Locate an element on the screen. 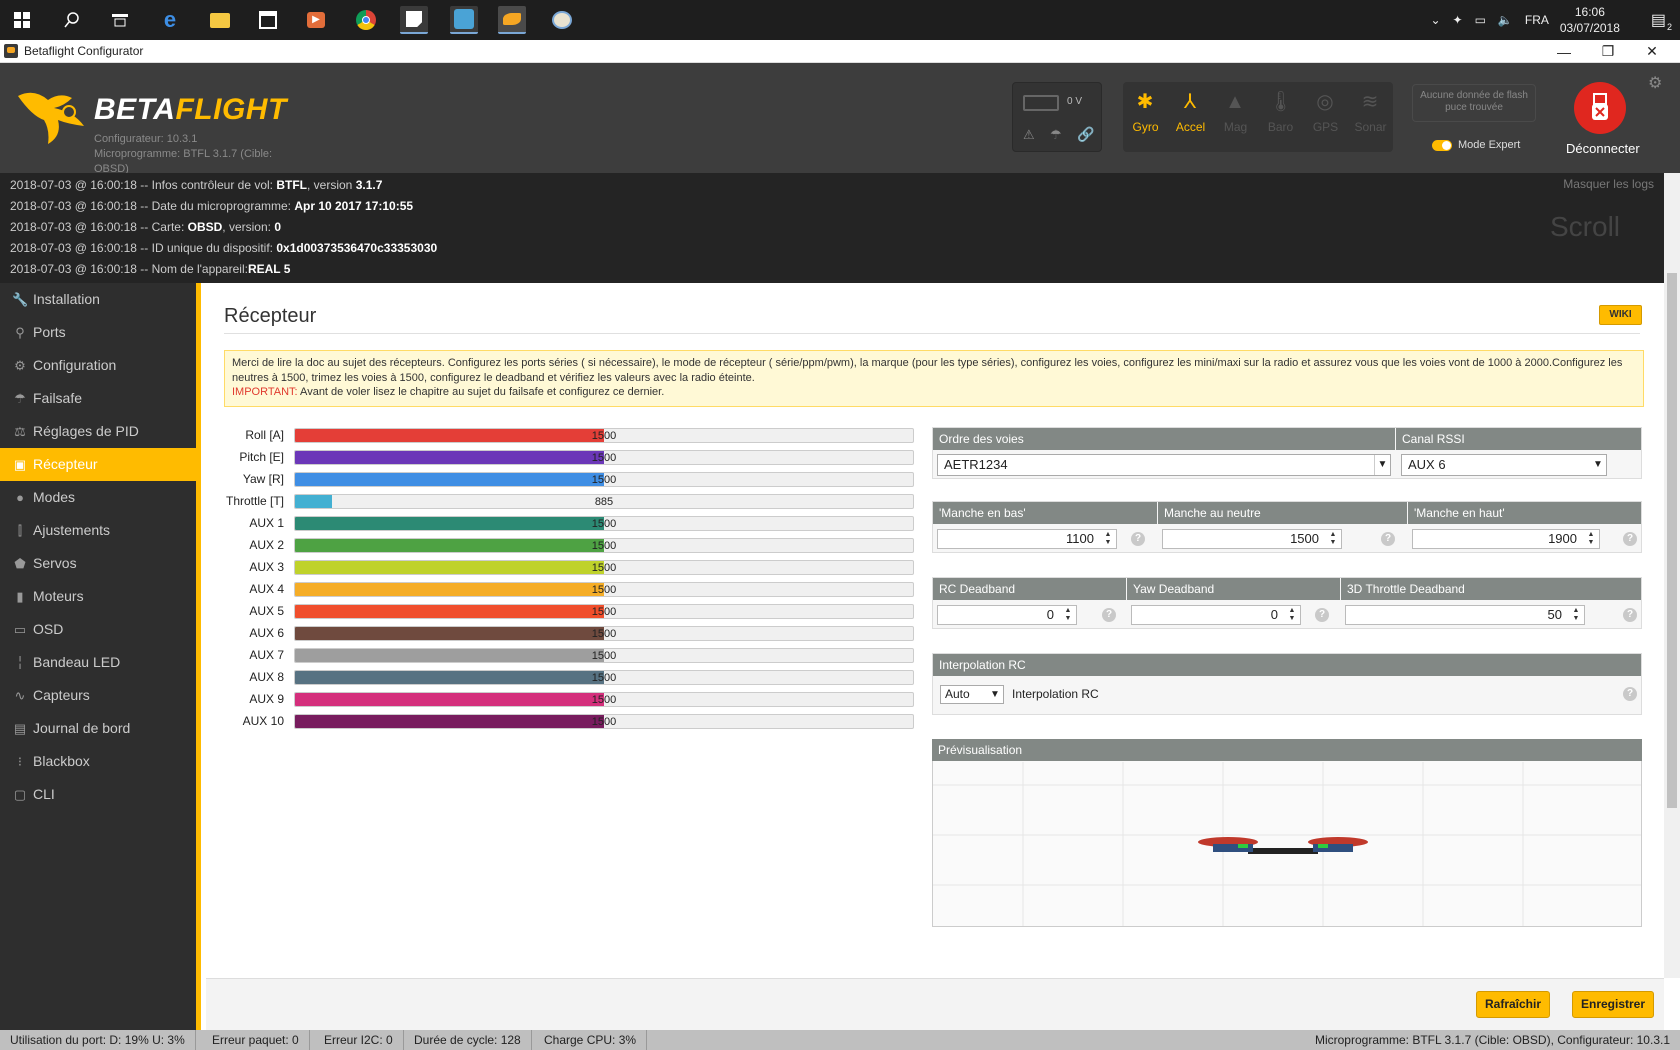 The width and height of the screenshot is (1680, 1050). dataflash-status: Aucune donnée de flash puce trouvée is located at coordinates (1474, 103).